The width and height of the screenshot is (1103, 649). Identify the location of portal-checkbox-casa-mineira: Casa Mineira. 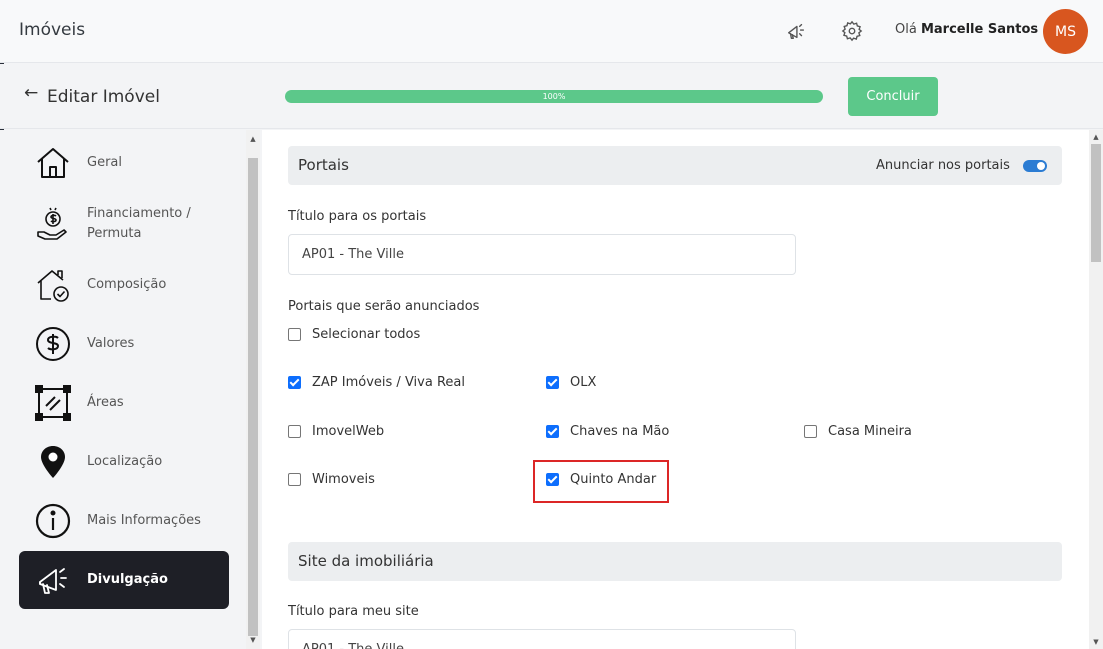
(858, 431).